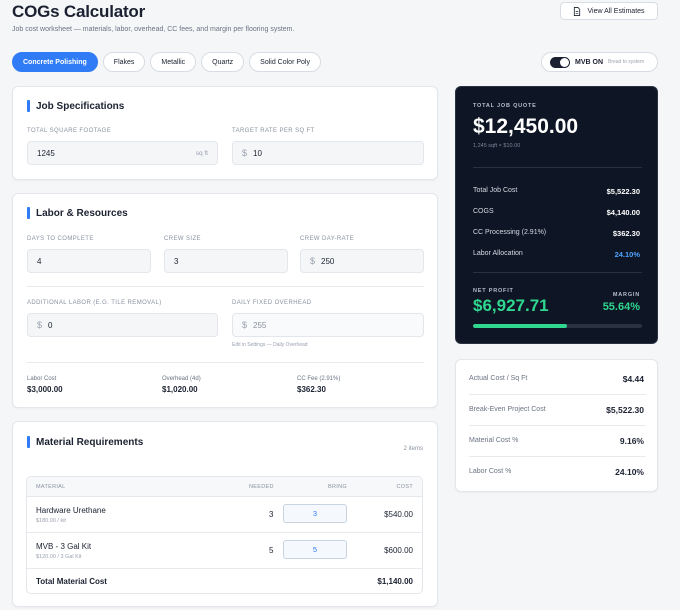 The image size is (680, 610). Describe the element at coordinates (176, 261) in the screenshot. I see `crew-size-value: 3` at that location.